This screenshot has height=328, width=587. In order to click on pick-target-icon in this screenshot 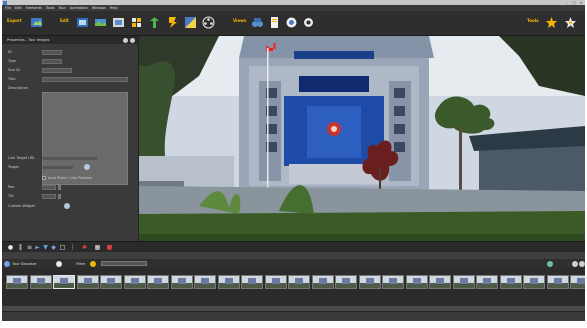, I will do `click(87, 167)`.